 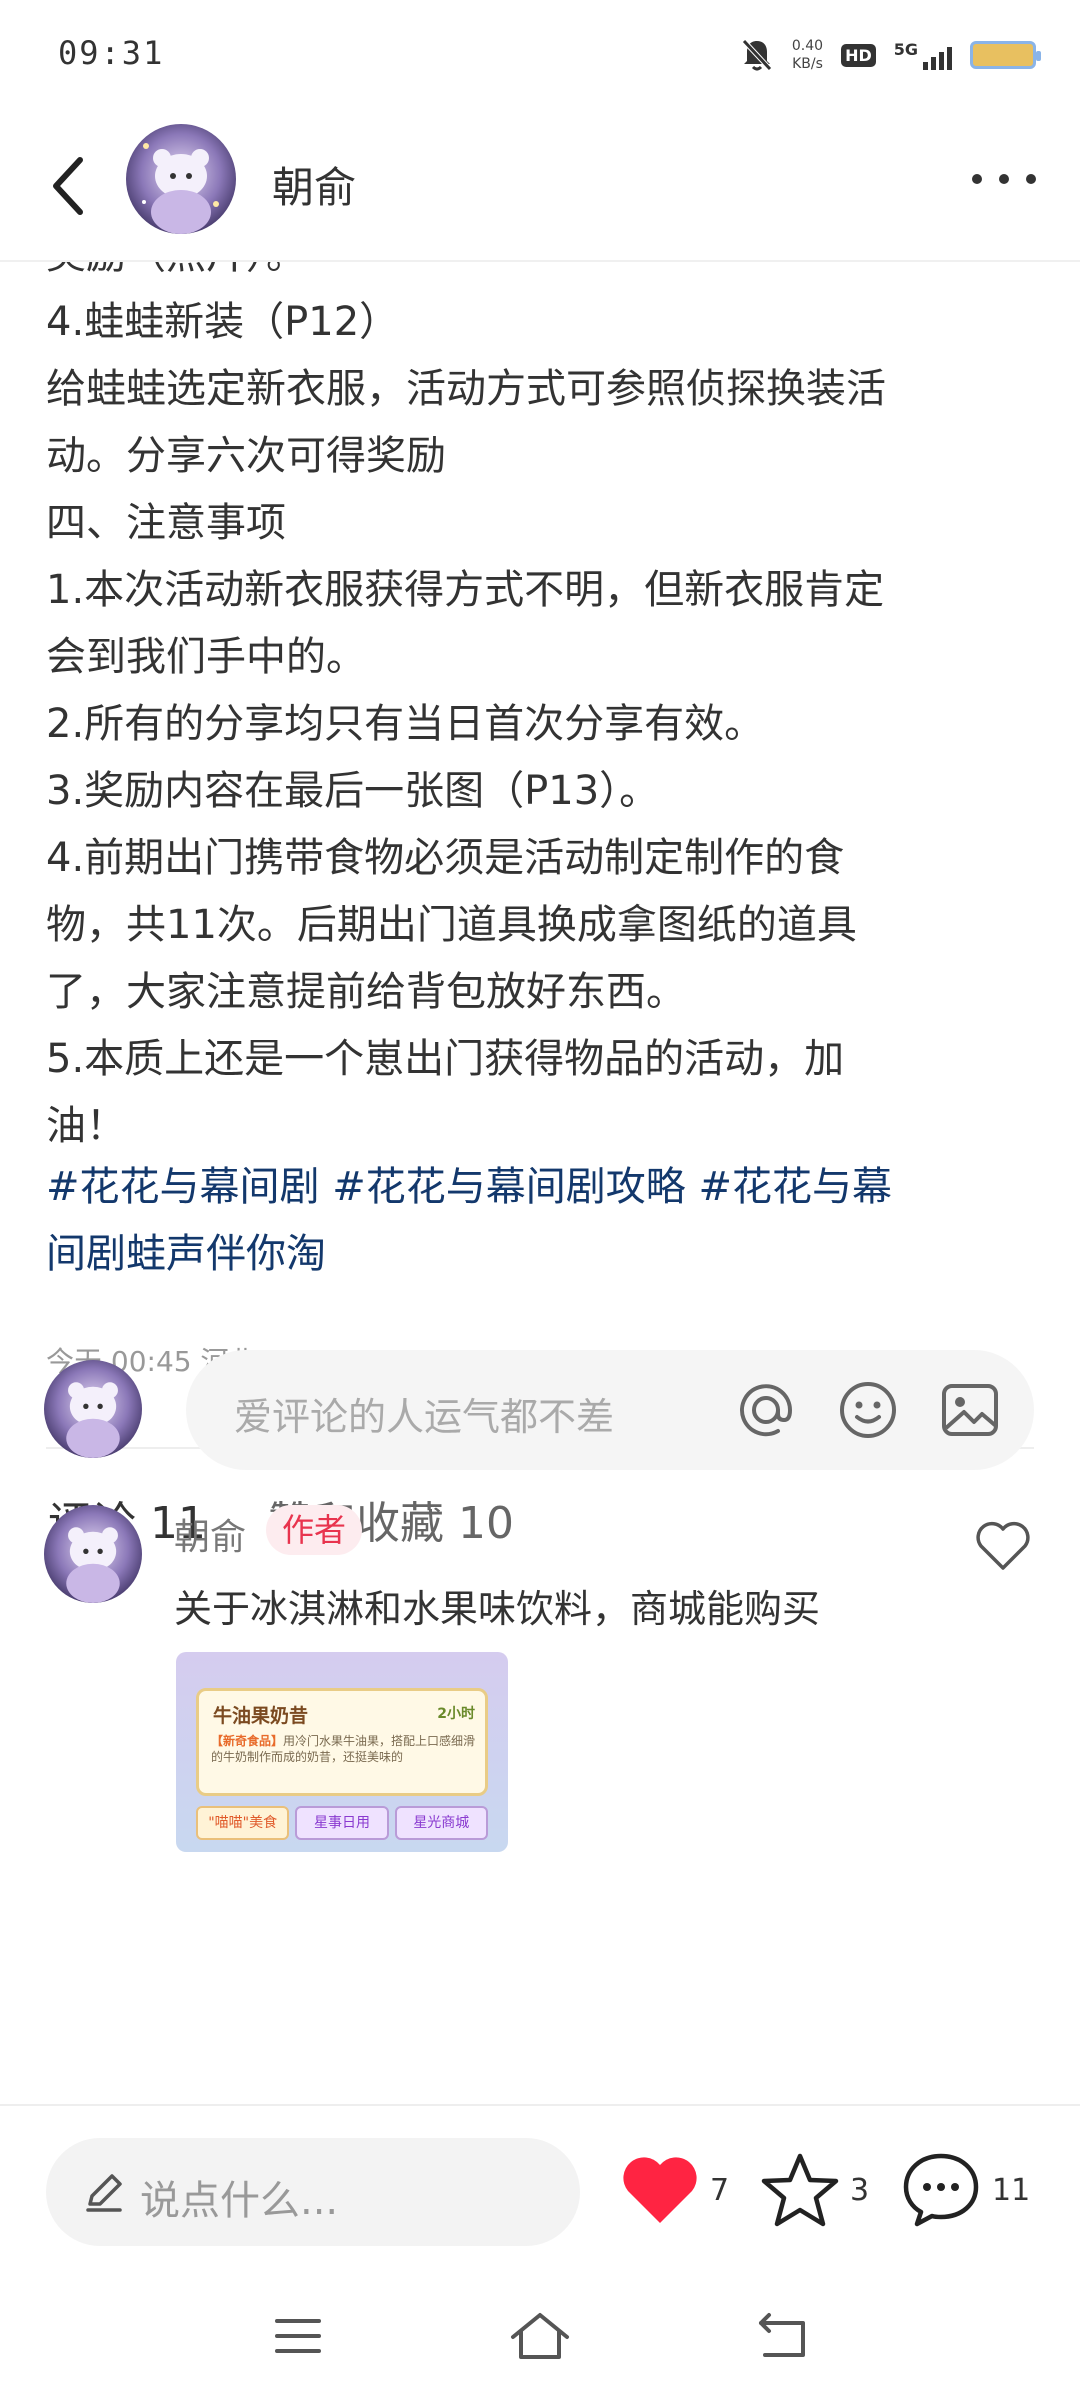 What do you see at coordinates (445, 858) in the screenshot?
I see `post-text-line: 4.前期出门携带食物必须是活动制定制作的食` at bounding box center [445, 858].